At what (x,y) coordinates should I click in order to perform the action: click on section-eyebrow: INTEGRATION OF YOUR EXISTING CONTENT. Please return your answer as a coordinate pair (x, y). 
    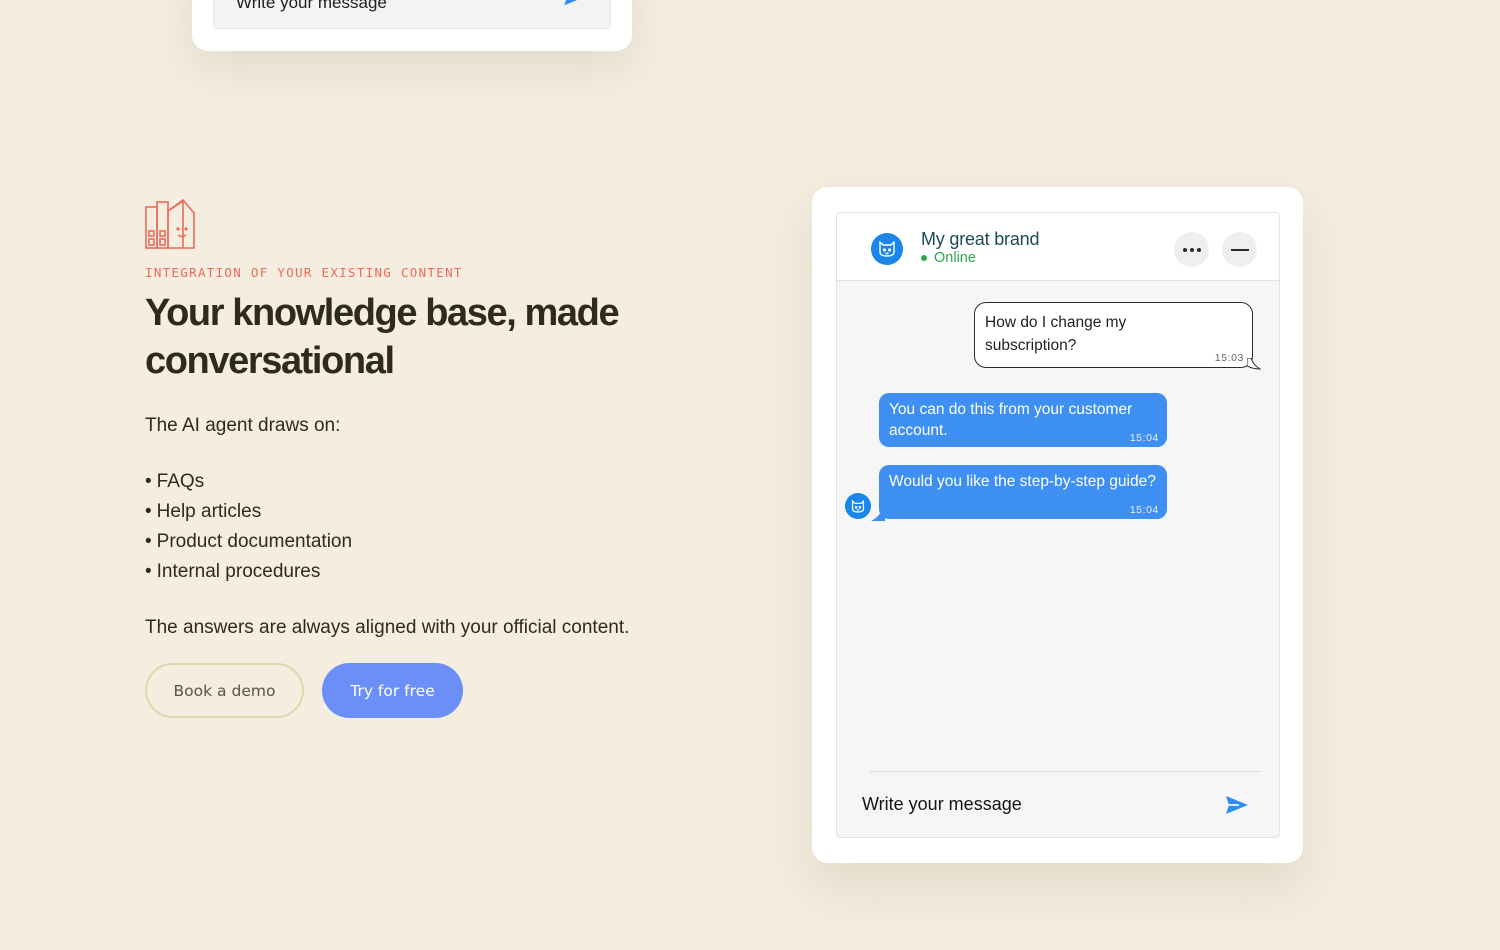
    Looking at the image, I should click on (304, 272).